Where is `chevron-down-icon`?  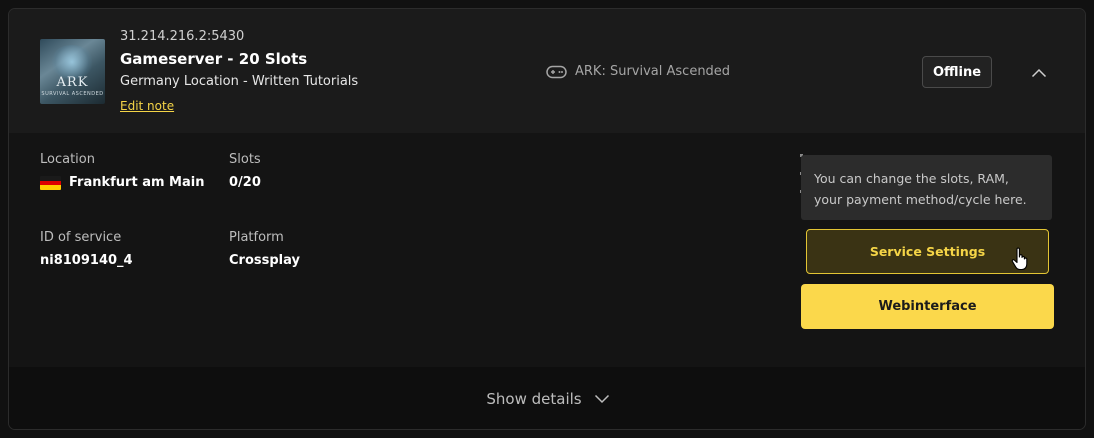
chevron-down-icon is located at coordinates (602, 399).